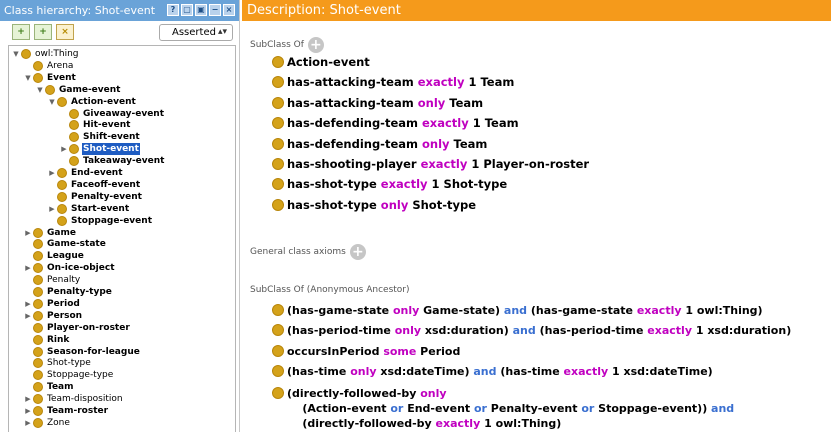  Describe the element at coordinates (201, 10) in the screenshot. I see `maximize-icon: ▣` at that location.